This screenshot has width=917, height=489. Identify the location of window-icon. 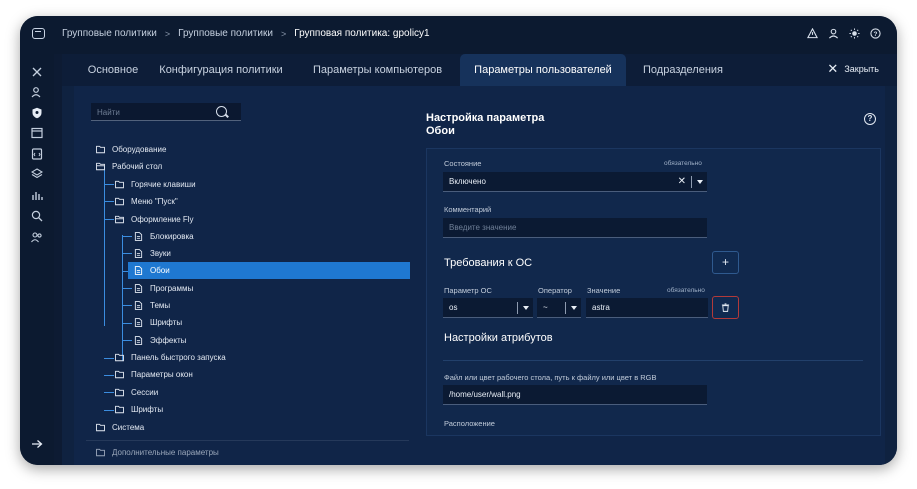
(37, 133).